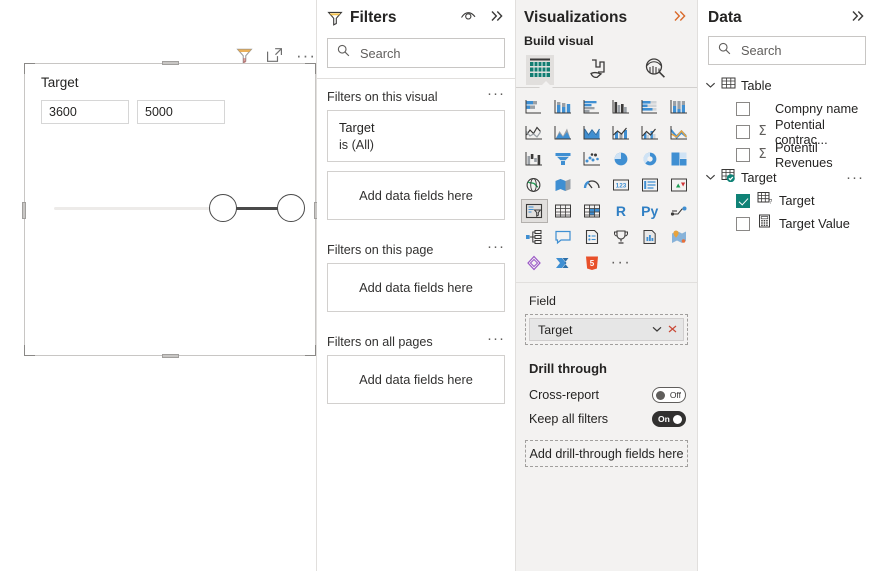 This screenshot has width=878, height=571. Describe the element at coordinates (649, 133) in the screenshot. I see `viz-line-clustered-column-chart` at that location.